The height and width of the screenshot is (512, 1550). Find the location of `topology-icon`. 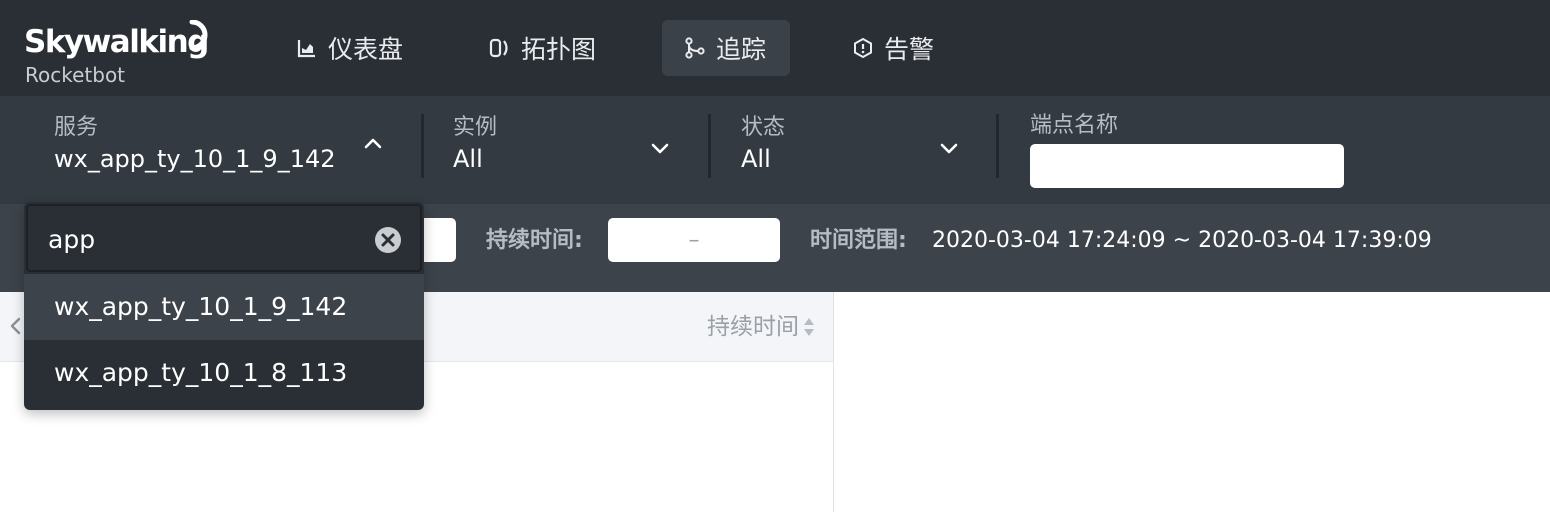

topology-icon is located at coordinates (500, 48).